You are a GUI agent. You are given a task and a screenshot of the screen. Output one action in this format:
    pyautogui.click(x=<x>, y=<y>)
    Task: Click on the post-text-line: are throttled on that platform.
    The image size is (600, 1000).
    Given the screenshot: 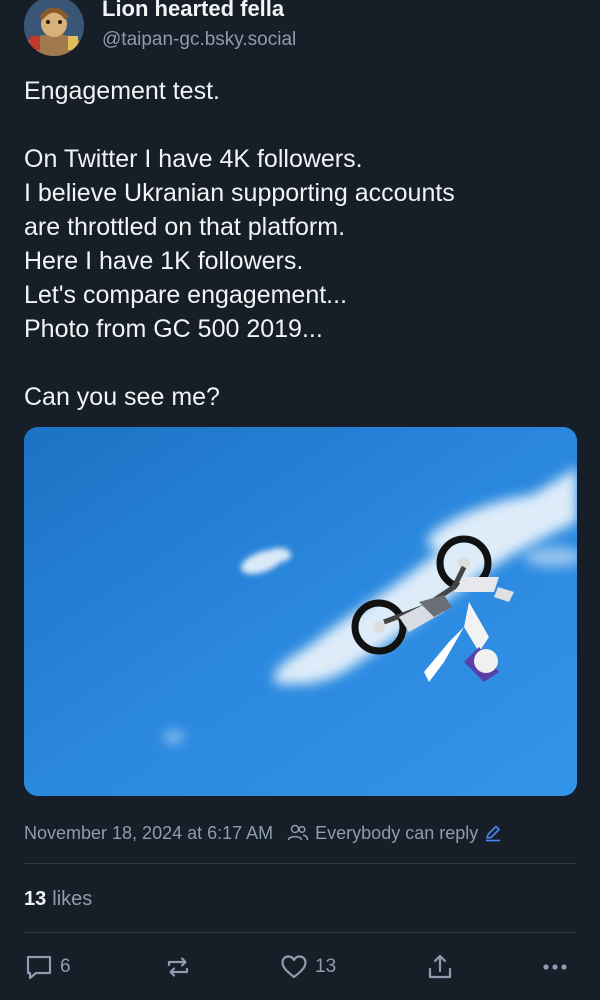 What is the action you would take?
    pyautogui.click(x=185, y=227)
    